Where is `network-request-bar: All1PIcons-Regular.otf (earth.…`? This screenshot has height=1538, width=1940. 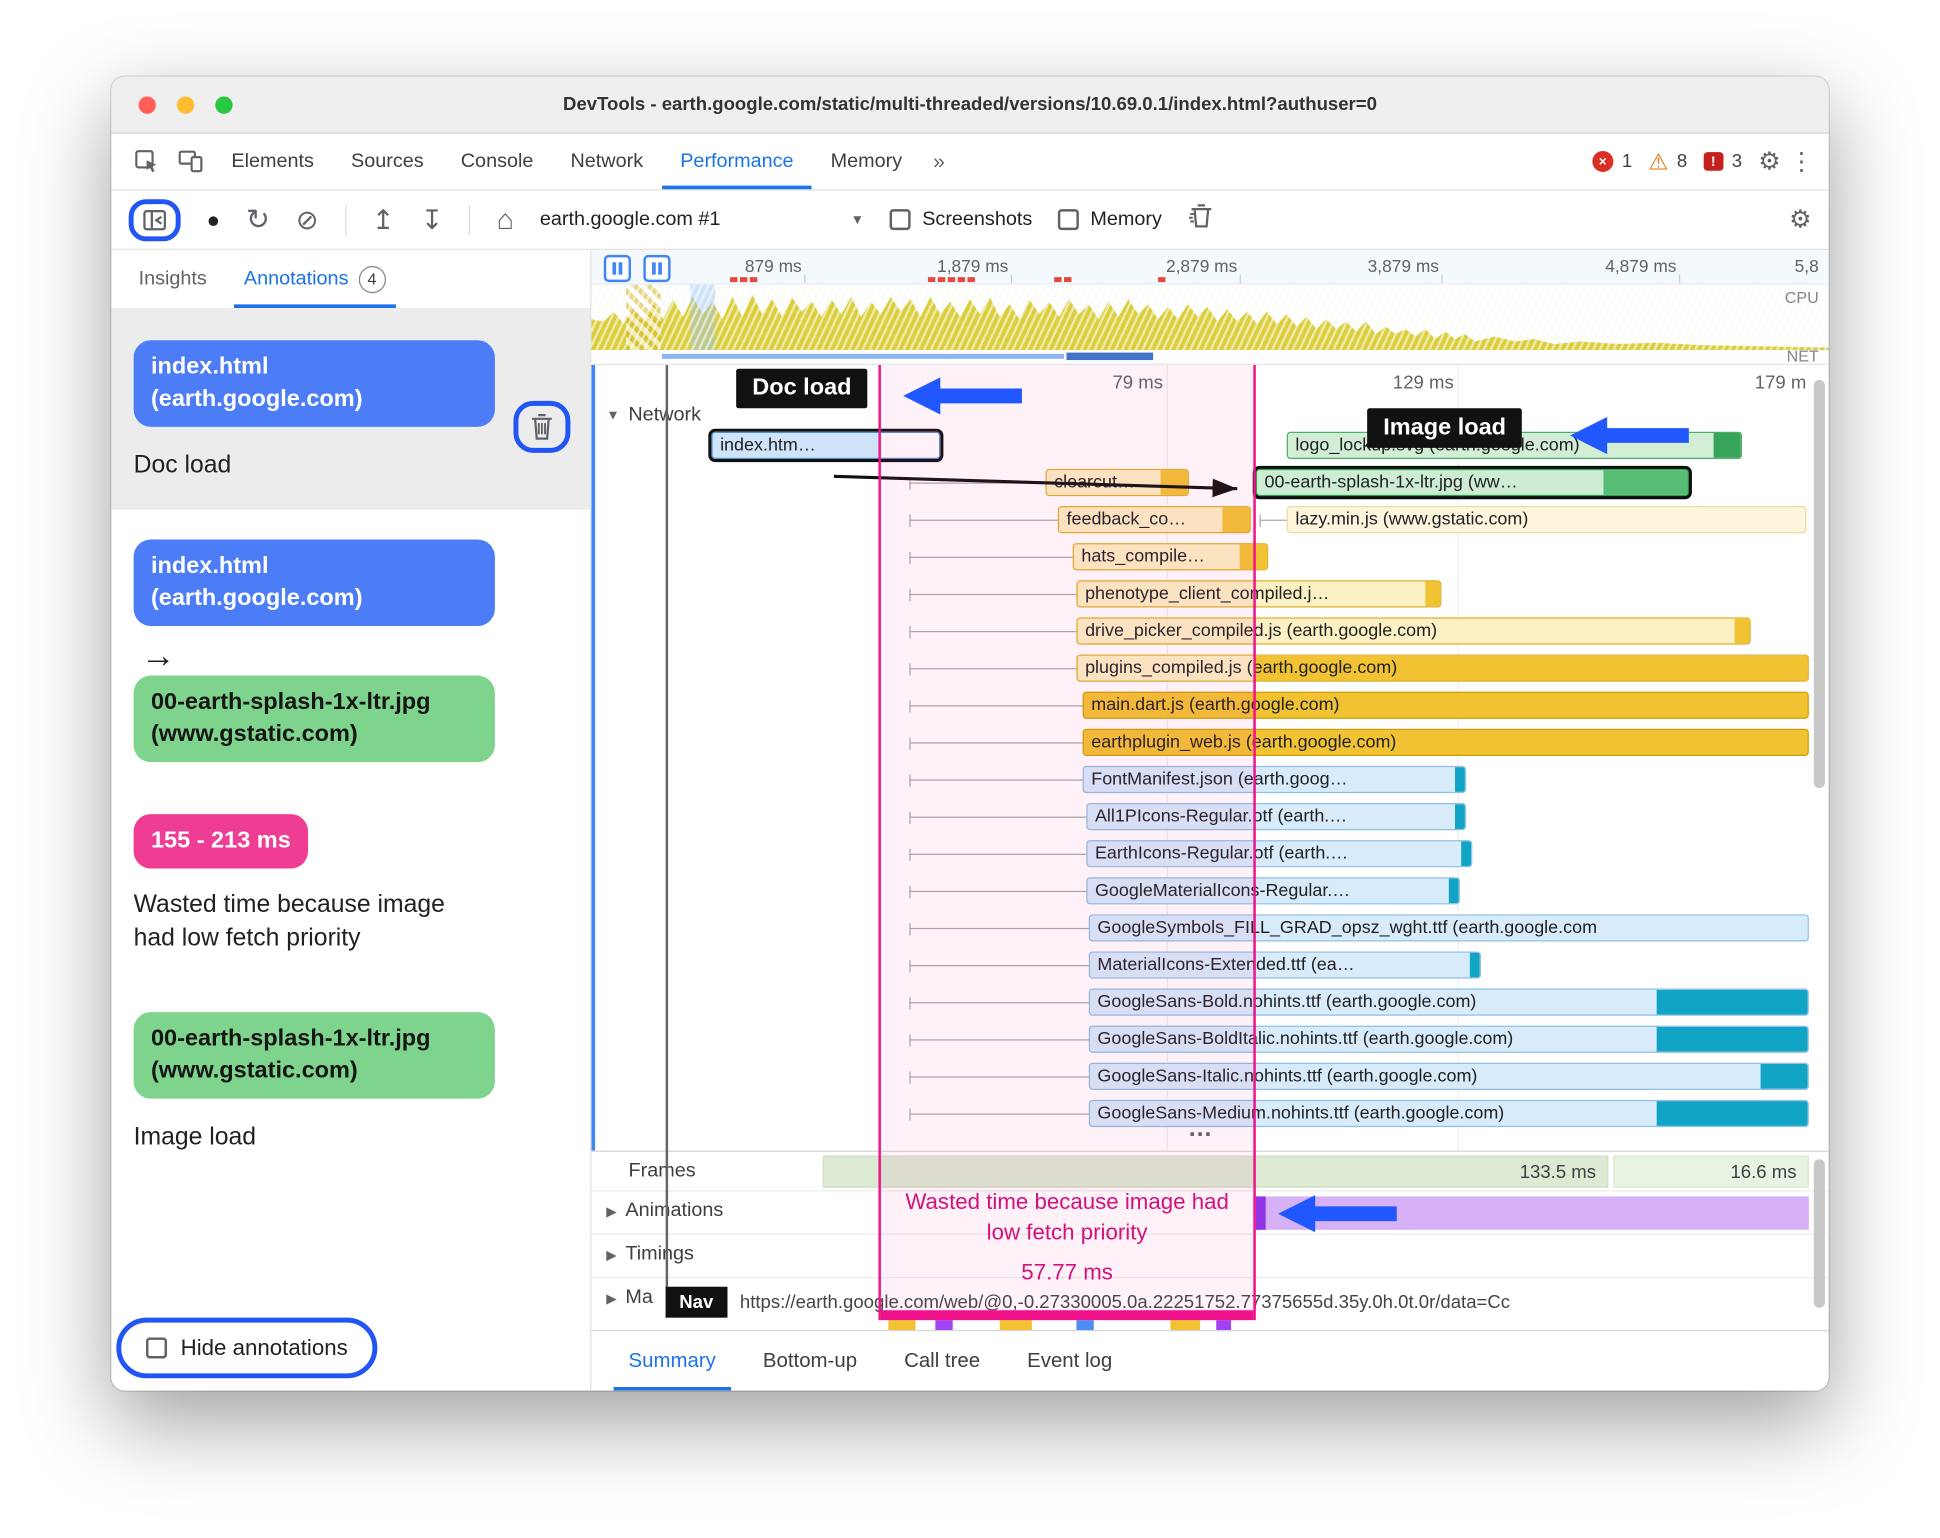 network-request-bar: All1PIcons-Regular.otf (earth.… is located at coordinates (1276, 816).